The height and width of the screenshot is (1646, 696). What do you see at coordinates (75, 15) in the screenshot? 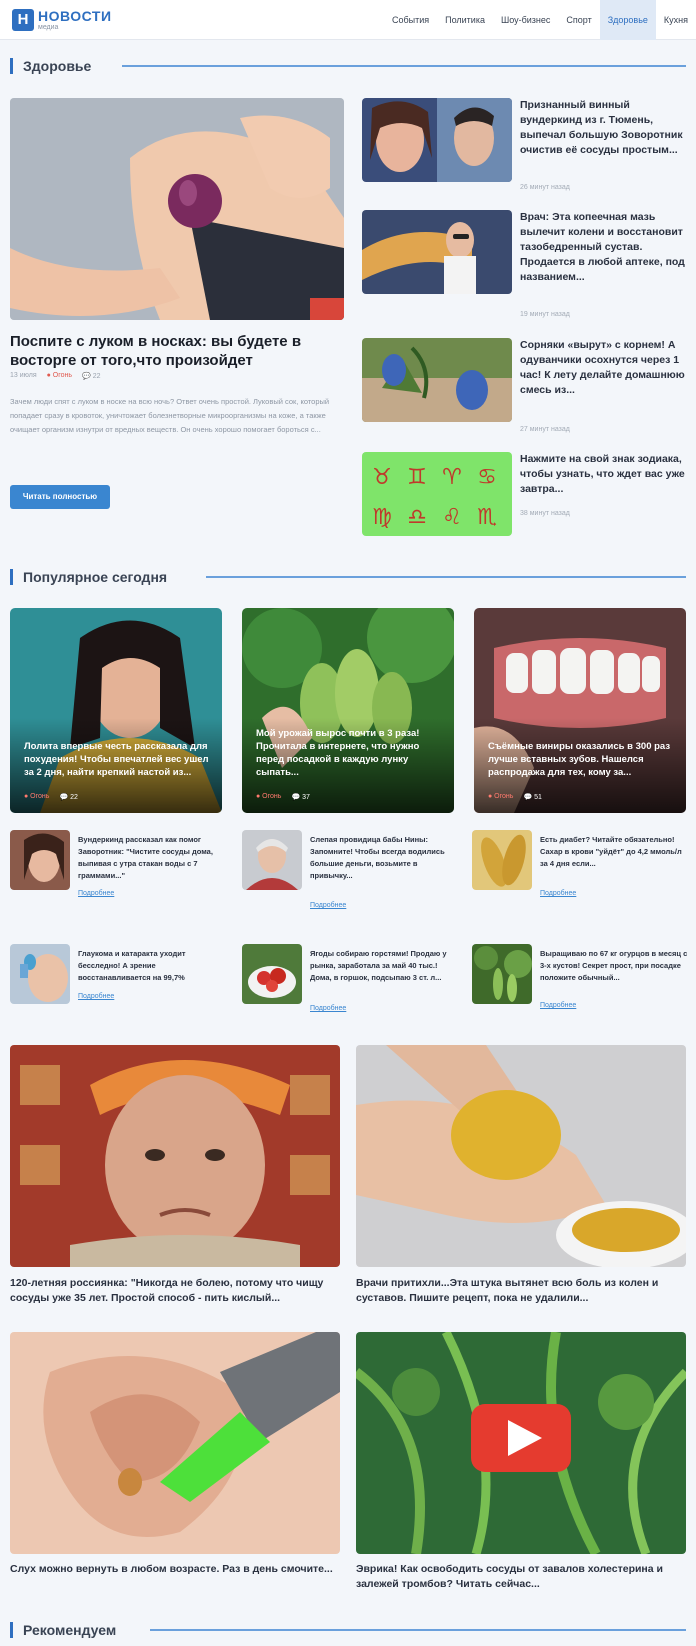
I see `logo-title: НОВОСТИ` at bounding box center [75, 15].